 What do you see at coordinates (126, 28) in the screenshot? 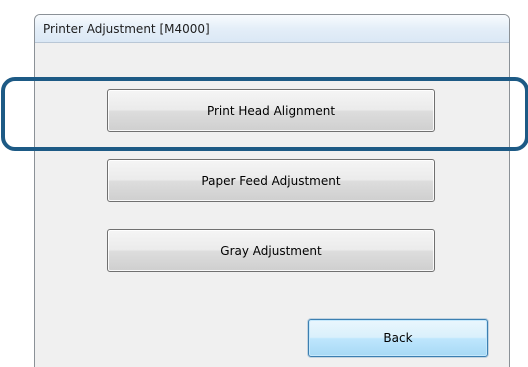
I see `window-title: Printer Adjustment [M4000]` at bounding box center [126, 28].